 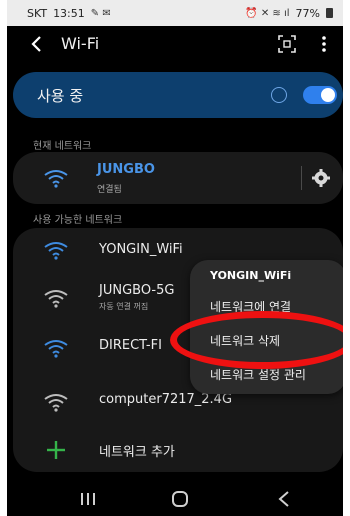 I want to click on wifi-toggle-switch, so click(x=320, y=95).